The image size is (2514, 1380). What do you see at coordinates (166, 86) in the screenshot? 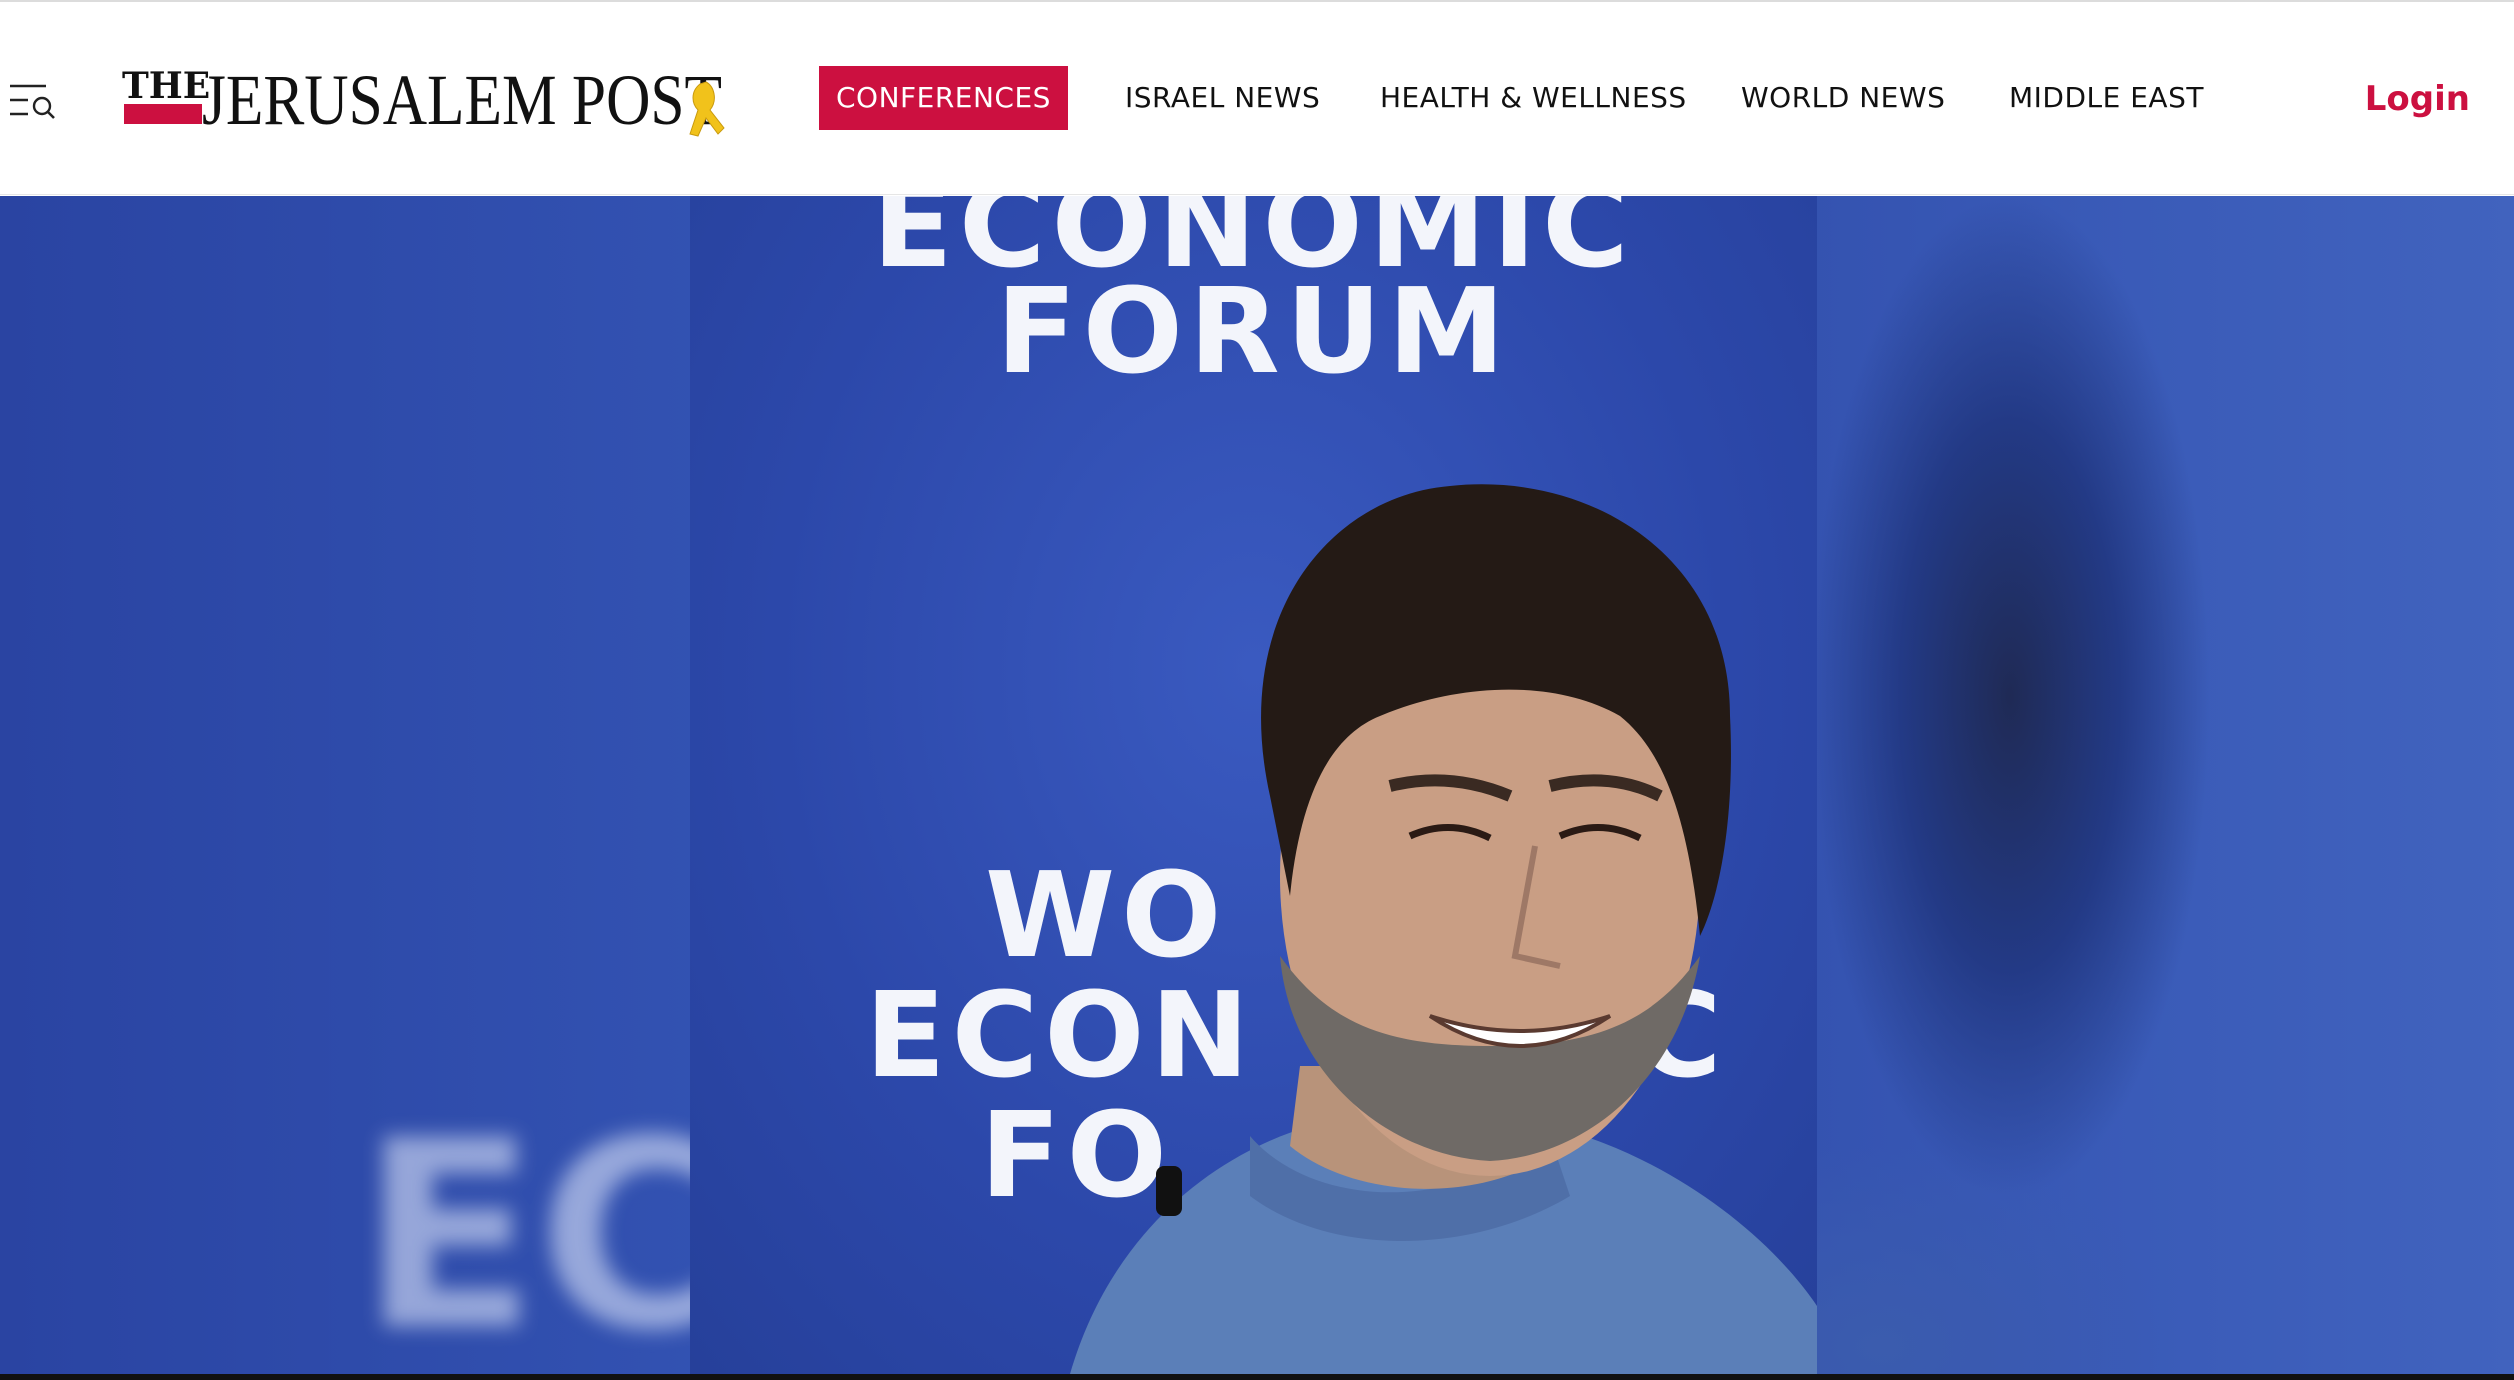
I see `logo-the: THE` at bounding box center [166, 86].